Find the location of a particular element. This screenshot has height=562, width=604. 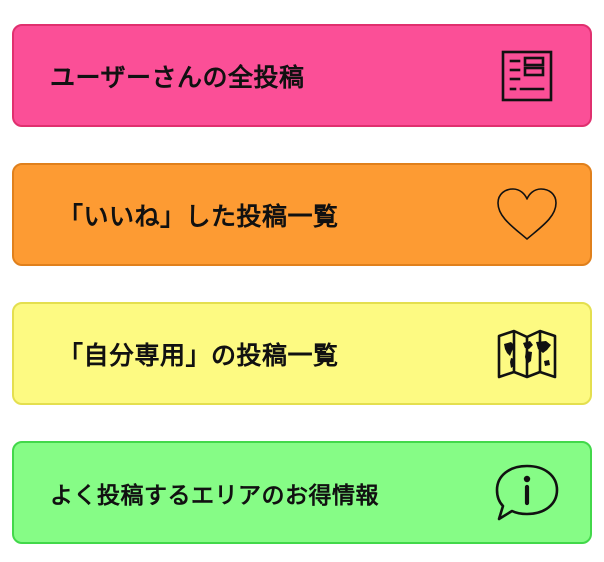

private-posts-label: 「自分専用」の投稿一覧 is located at coordinates (198, 355).